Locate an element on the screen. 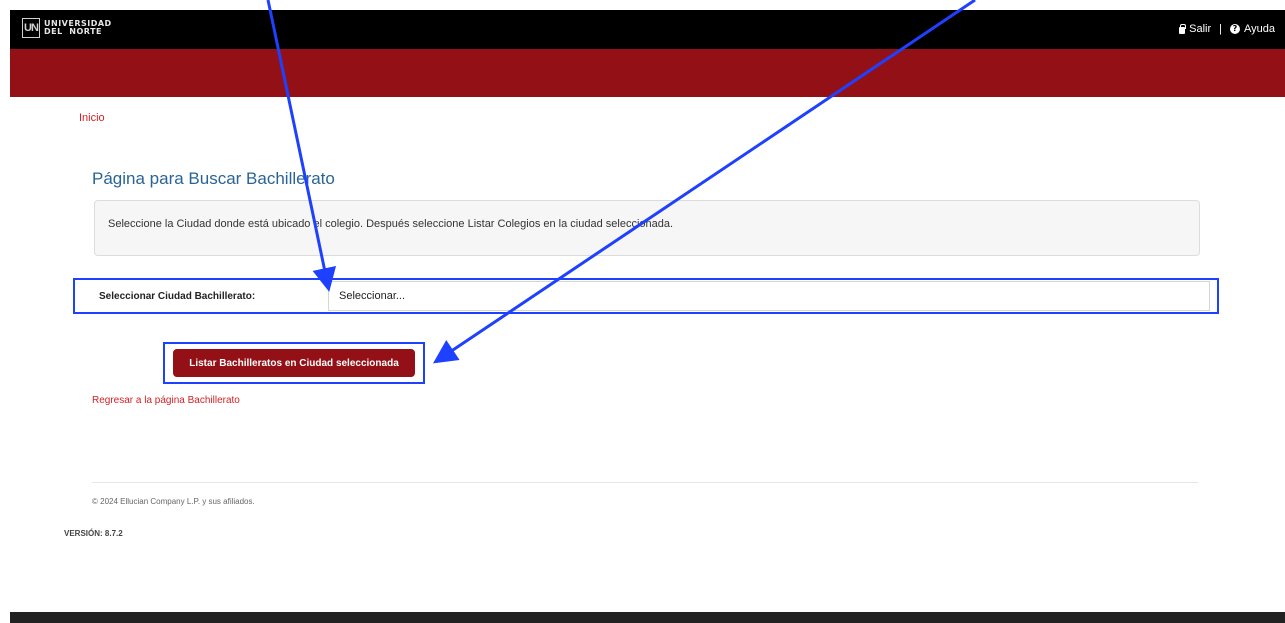 This screenshot has width=1285, height=623. brand-banner is located at coordinates (647, 73).